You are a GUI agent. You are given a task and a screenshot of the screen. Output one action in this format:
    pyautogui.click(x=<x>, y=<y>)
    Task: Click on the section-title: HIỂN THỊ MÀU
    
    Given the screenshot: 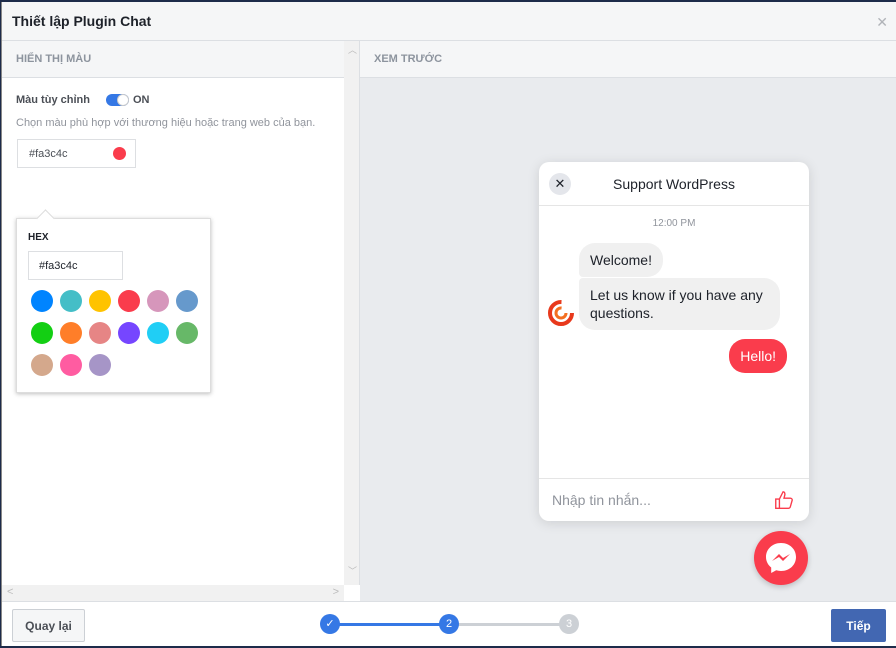 What is the action you would take?
    pyautogui.click(x=173, y=59)
    